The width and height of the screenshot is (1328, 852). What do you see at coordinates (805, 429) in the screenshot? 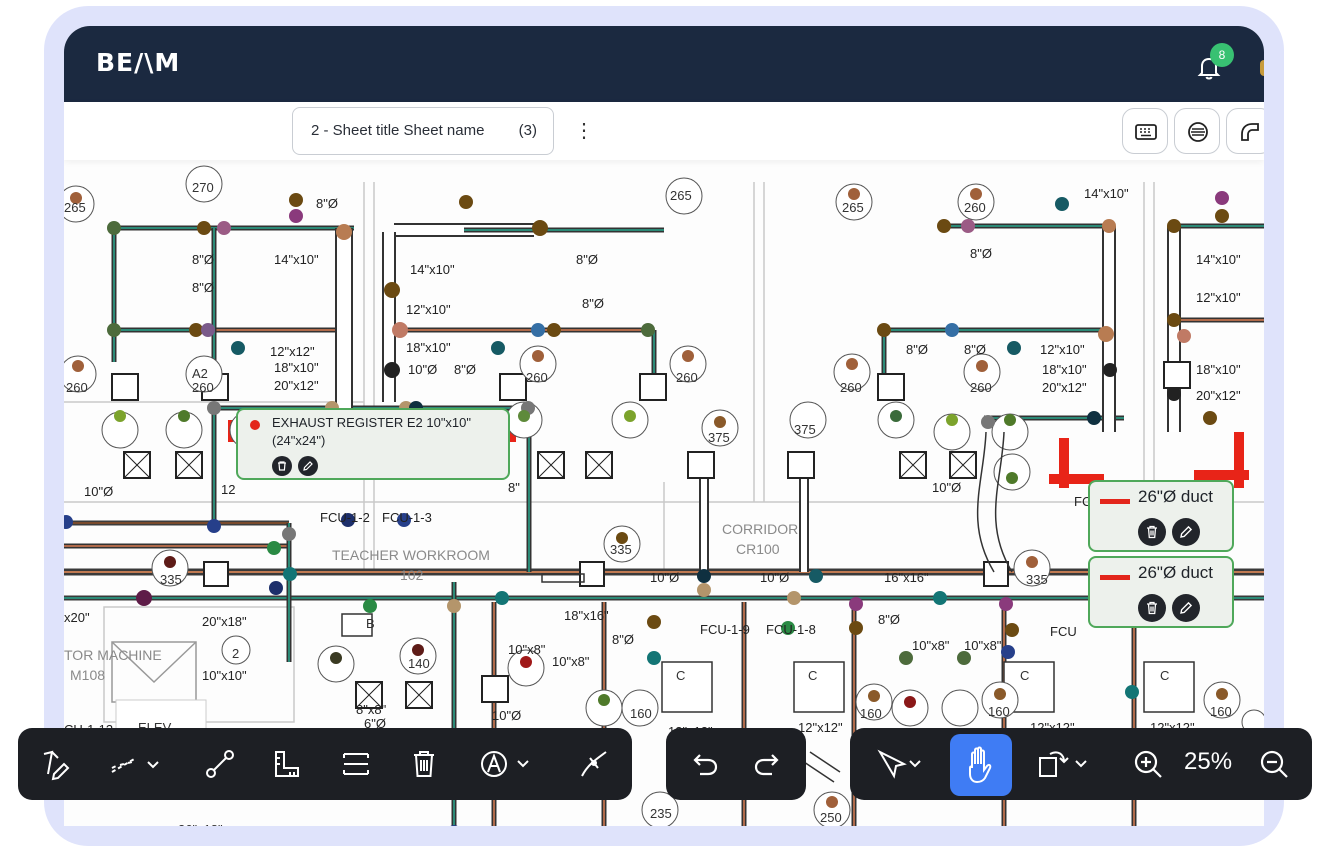
I see `svg-text: 375` at bounding box center [805, 429].